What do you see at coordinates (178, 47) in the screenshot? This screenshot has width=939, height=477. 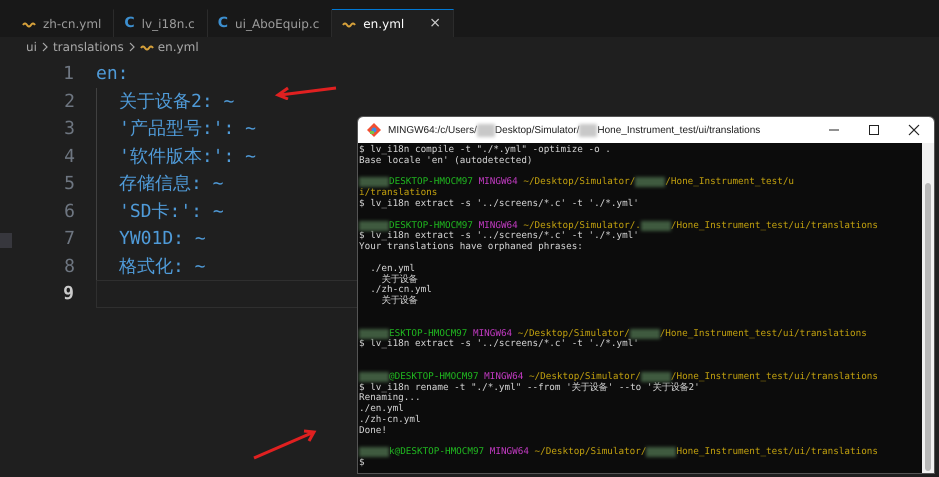 I see `breadcrumb-item: en.yml` at bounding box center [178, 47].